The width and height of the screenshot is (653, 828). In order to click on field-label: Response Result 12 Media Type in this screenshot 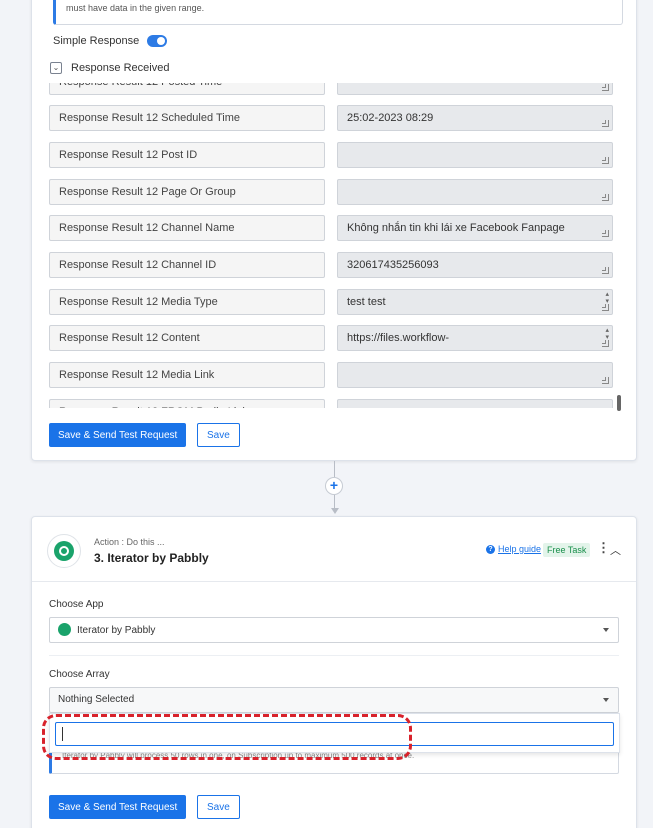, I will do `click(187, 302)`.